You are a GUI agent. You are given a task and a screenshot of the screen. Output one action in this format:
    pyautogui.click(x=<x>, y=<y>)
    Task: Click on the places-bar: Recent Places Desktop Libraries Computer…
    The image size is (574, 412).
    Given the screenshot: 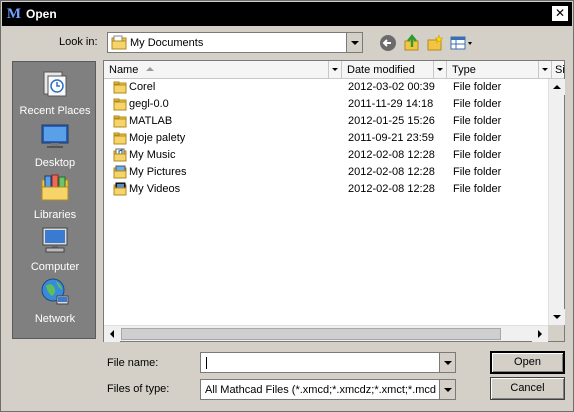 What is the action you would take?
    pyautogui.click(x=54, y=200)
    